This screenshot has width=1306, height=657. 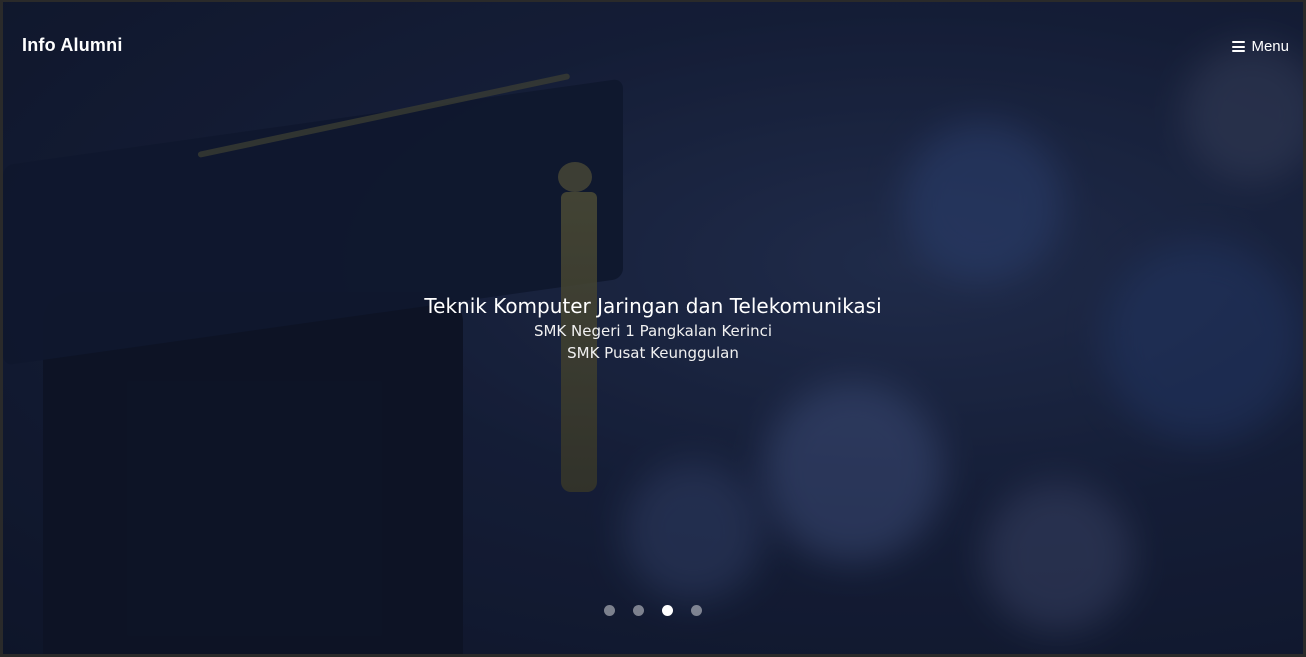 What do you see at coordinates (1270, 46) in the screenshot?
I see `menu-label: Menu` at bounding box center [1270, 46].